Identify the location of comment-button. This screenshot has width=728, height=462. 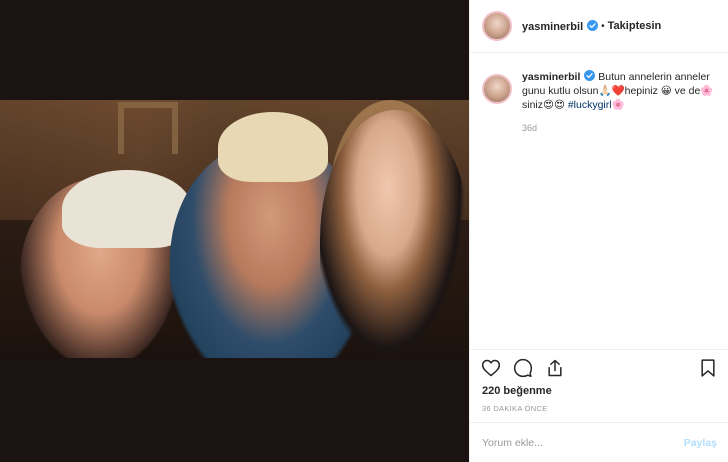
(523, 368).